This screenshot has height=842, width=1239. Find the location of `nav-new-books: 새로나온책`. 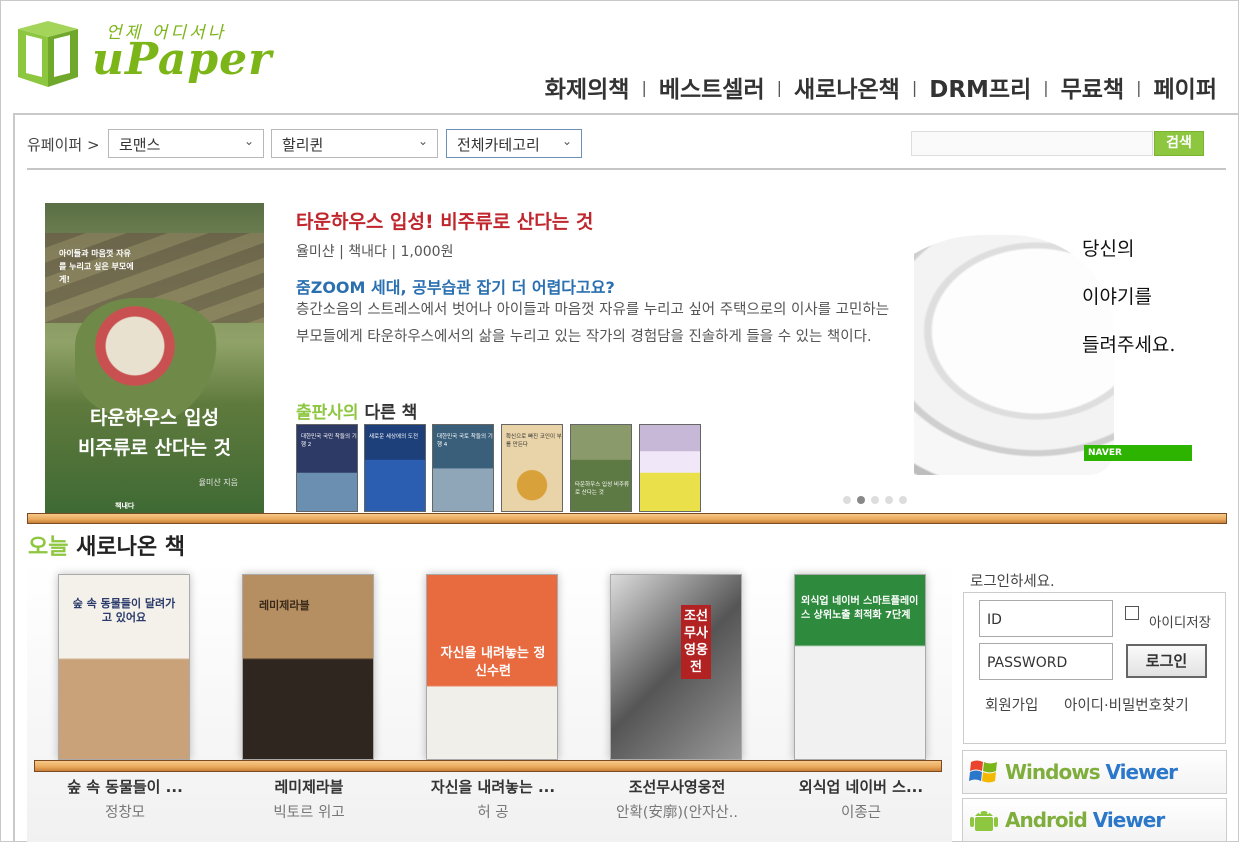

nav-new-books: 새로나온책 is located at coordinates (847, 87).